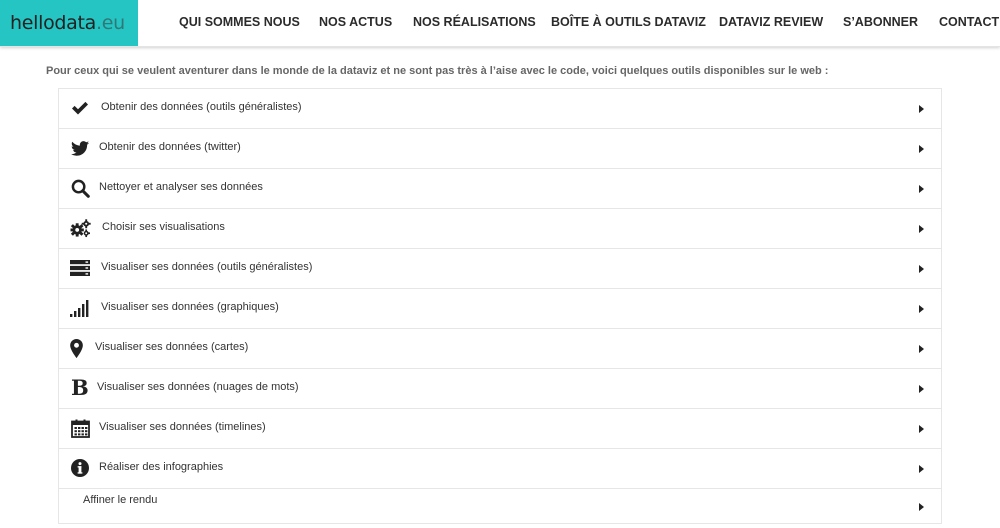 The height and width of the screenshot is (528, 1000). What do you see at coordinates (500, 149) in the screenshot?
I see `accordion-item-obtenir-twitter: Obtenir des données (twitter)` at bounding box center [500, 149].